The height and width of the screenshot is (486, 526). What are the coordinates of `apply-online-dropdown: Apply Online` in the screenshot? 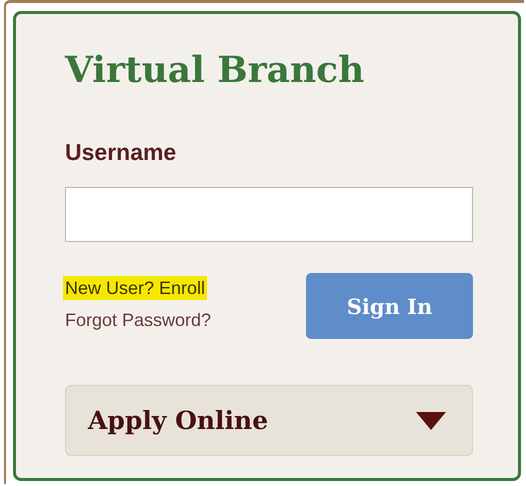 It's located at (269, 420).